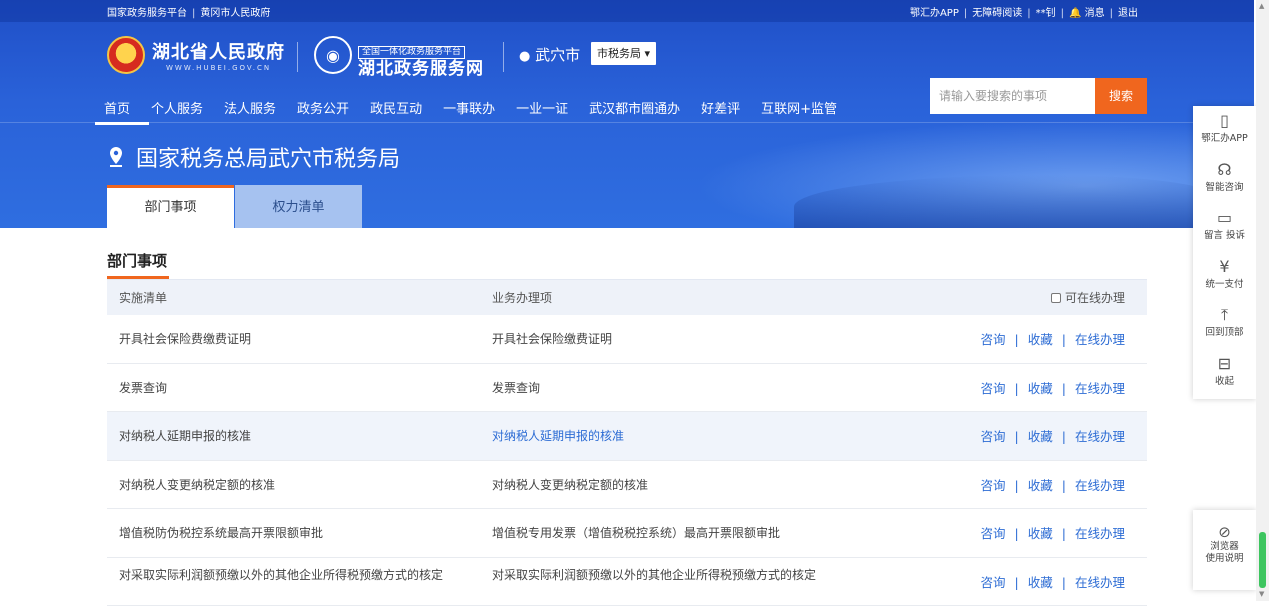  I want to click on online-filter-label: 可在线办理, so click(1095, 298).